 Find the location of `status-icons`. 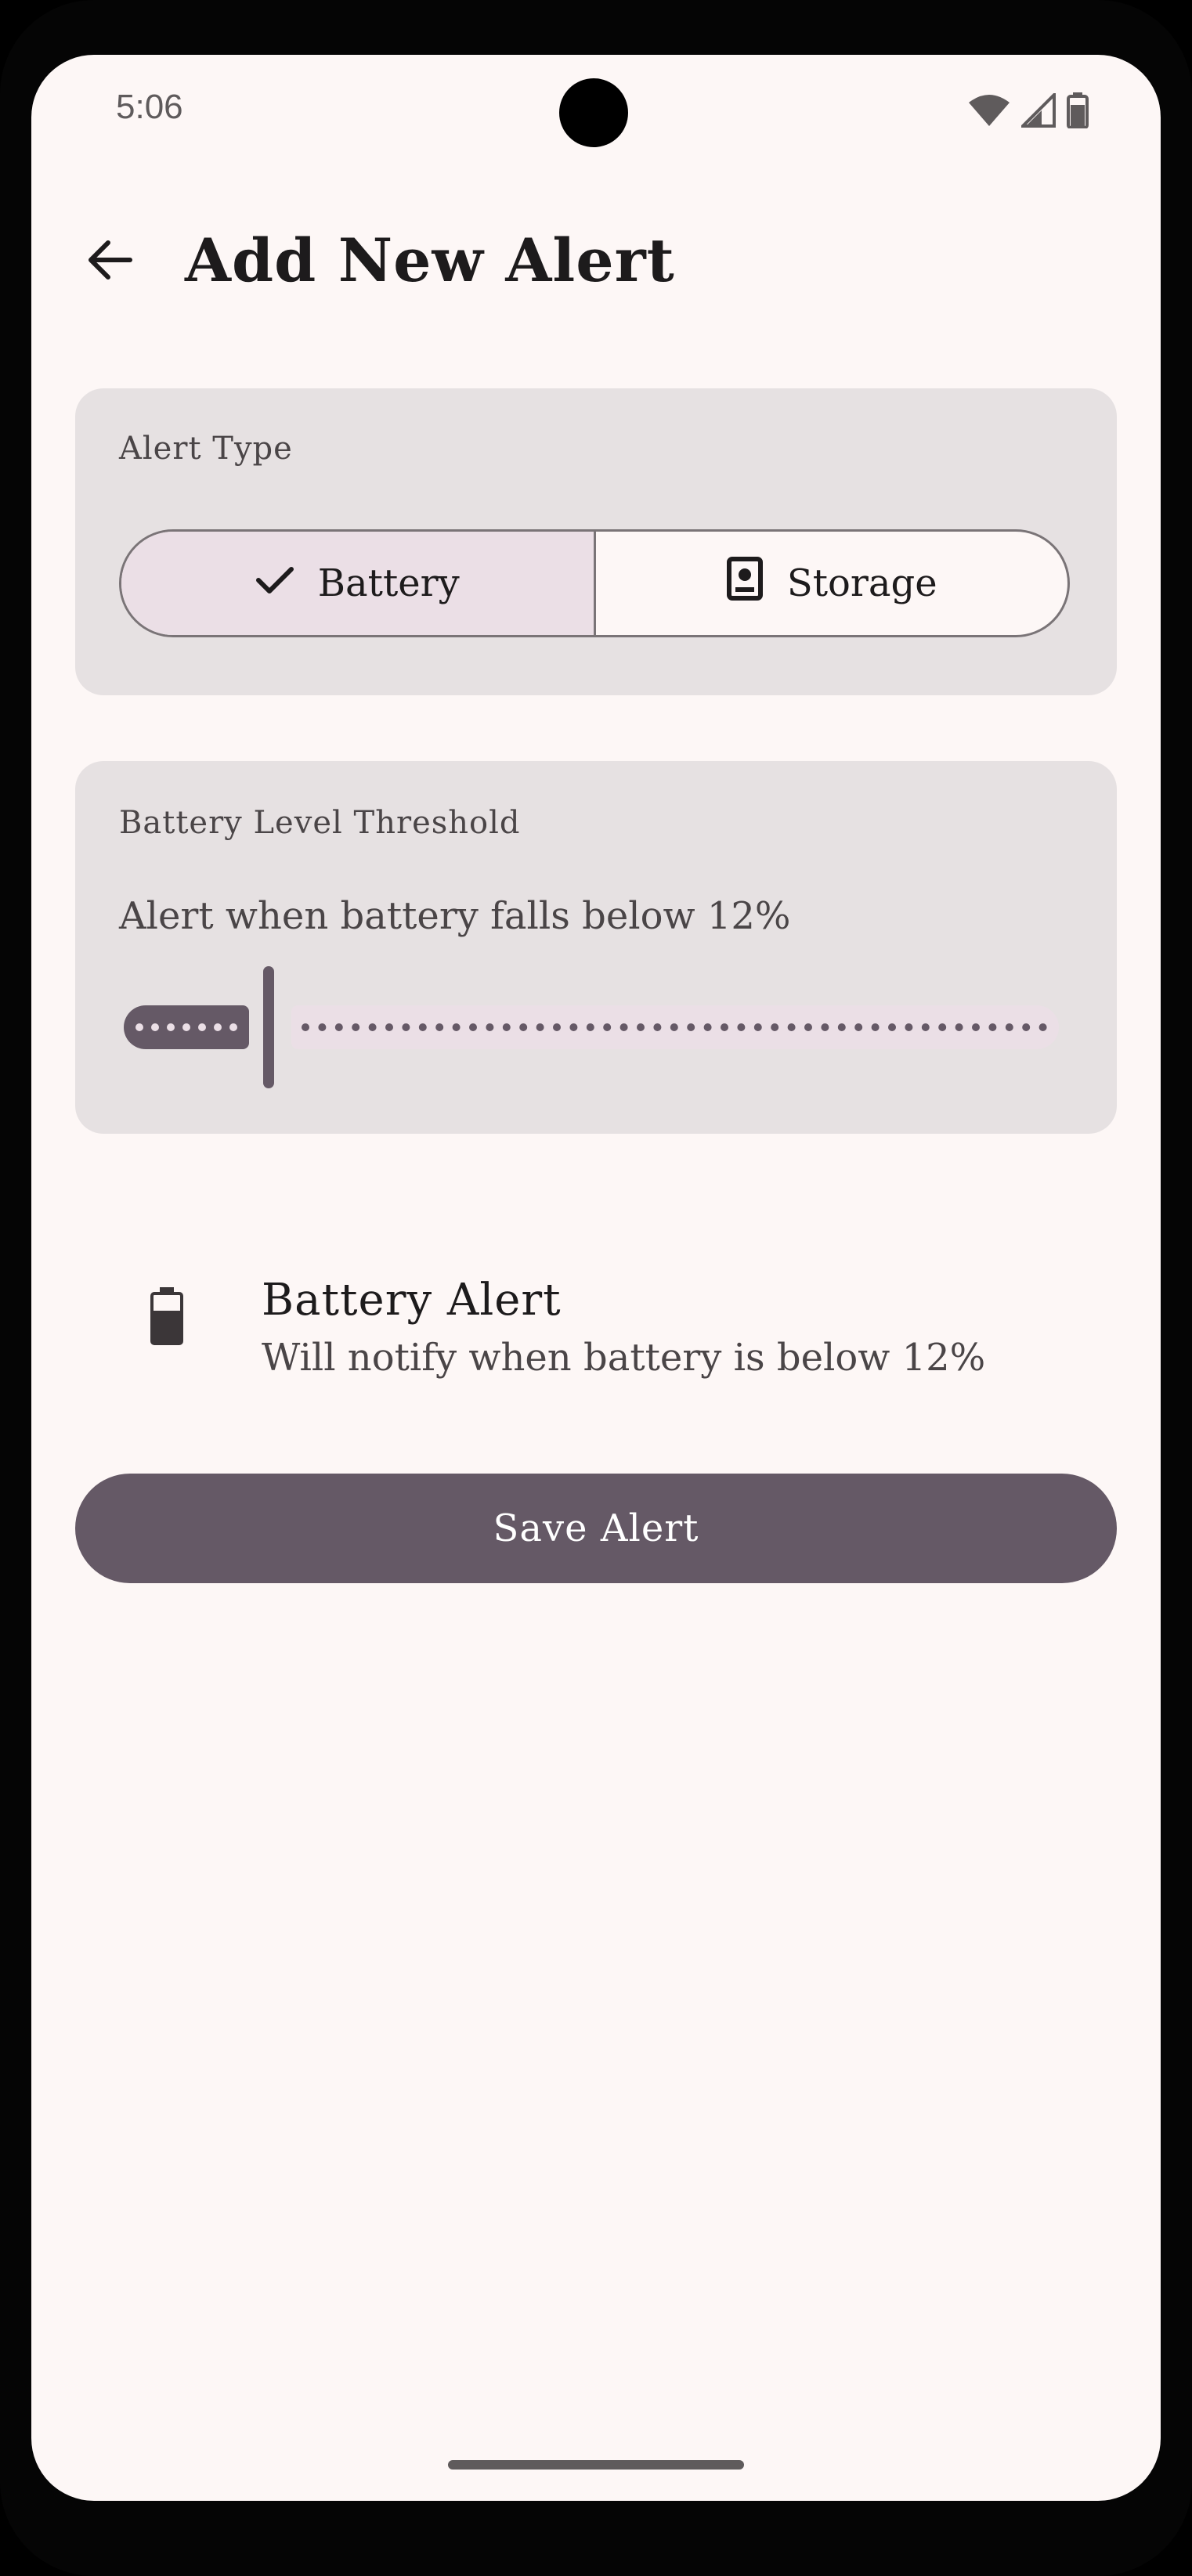

status-icons is located at coordinates (1028, 111).